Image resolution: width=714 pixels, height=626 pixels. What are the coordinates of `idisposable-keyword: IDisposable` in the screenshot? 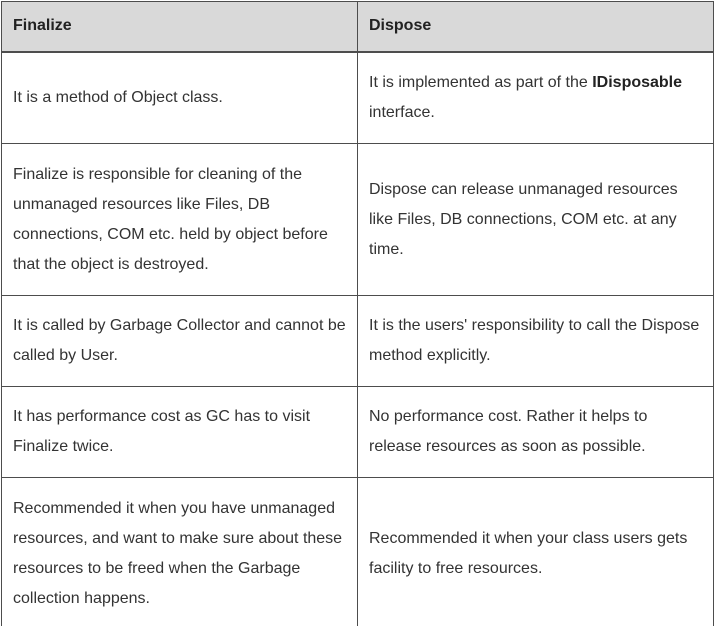 It's located at (637, 82).